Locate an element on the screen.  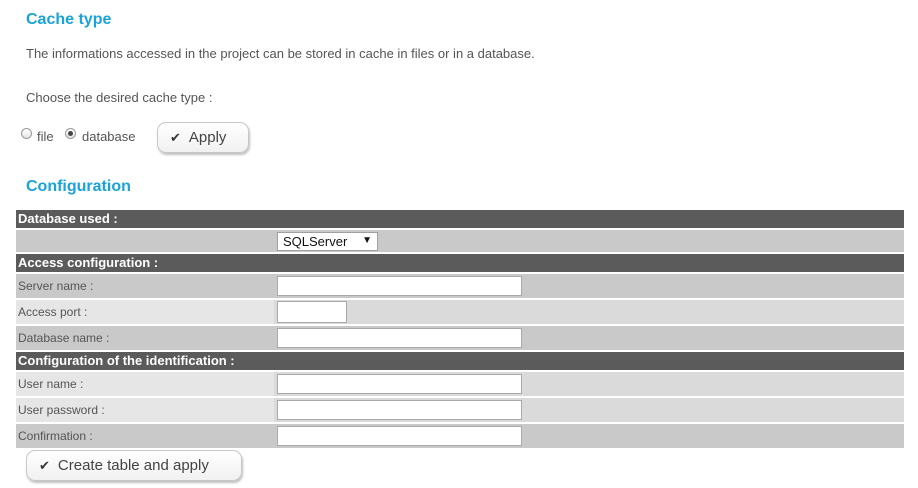
database-name-input is located at coordinates (399, 338).